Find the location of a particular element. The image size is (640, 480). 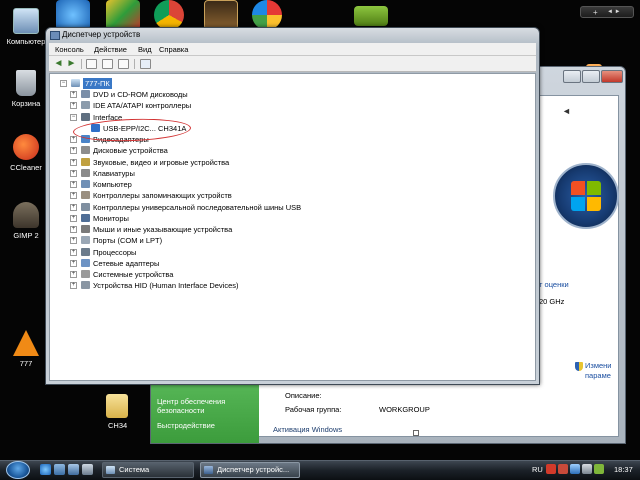

tree-item-label: Звуковые, видео и игровые устройства is located at coordinates (161, 162).